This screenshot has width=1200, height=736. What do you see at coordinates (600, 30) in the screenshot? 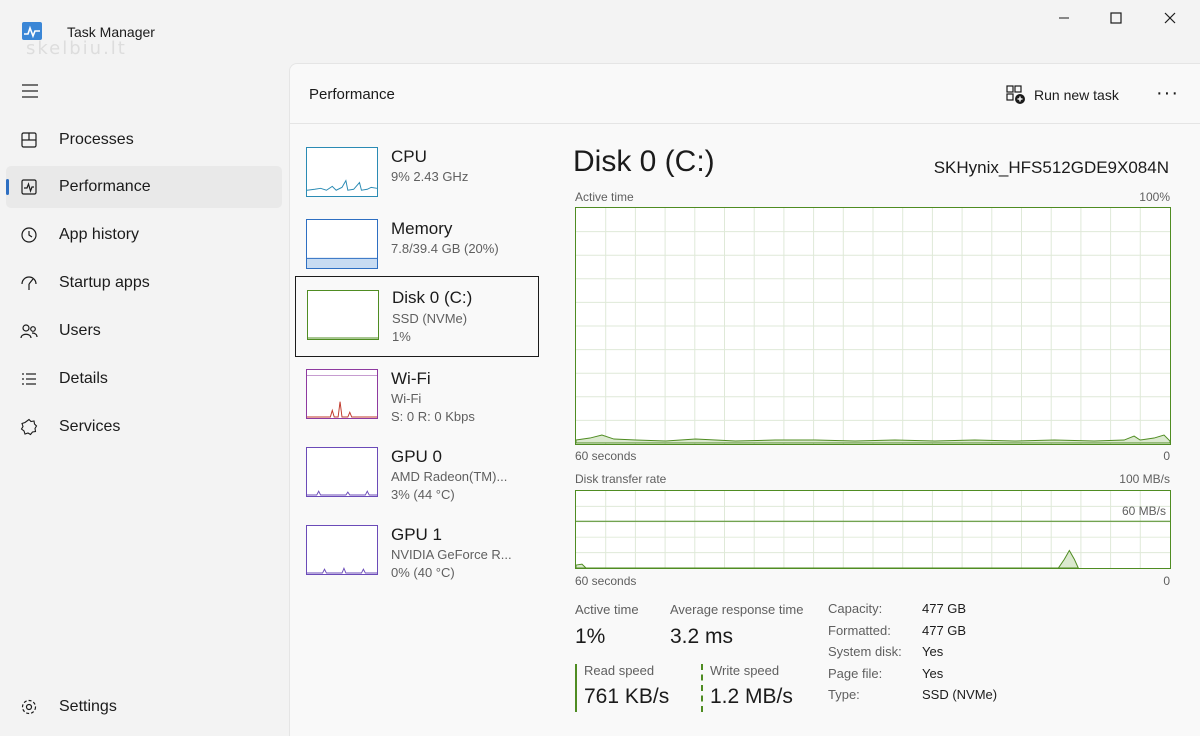
I see `title-bar: Task Manager skelbiu.lt` at bounding box center [600, 30].